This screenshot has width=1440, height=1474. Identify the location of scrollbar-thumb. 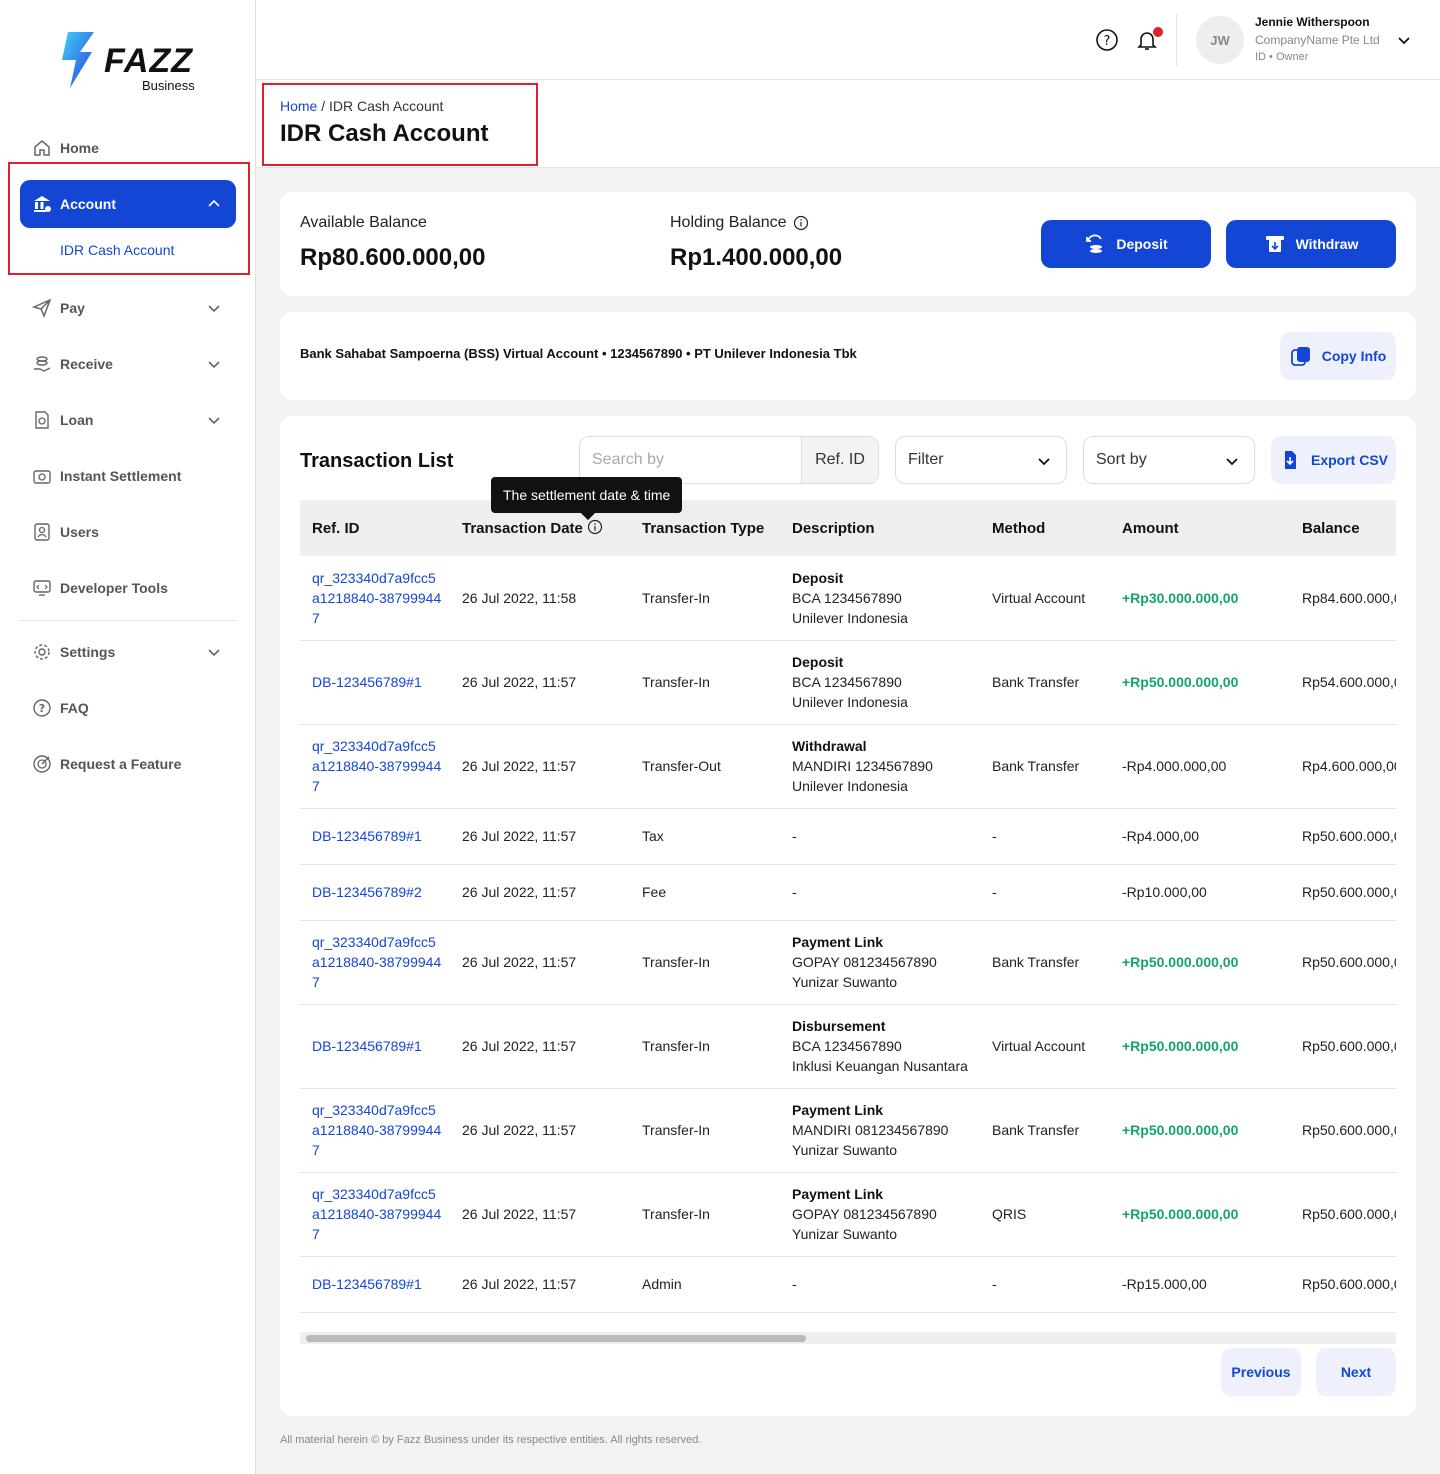
(556, 1338).